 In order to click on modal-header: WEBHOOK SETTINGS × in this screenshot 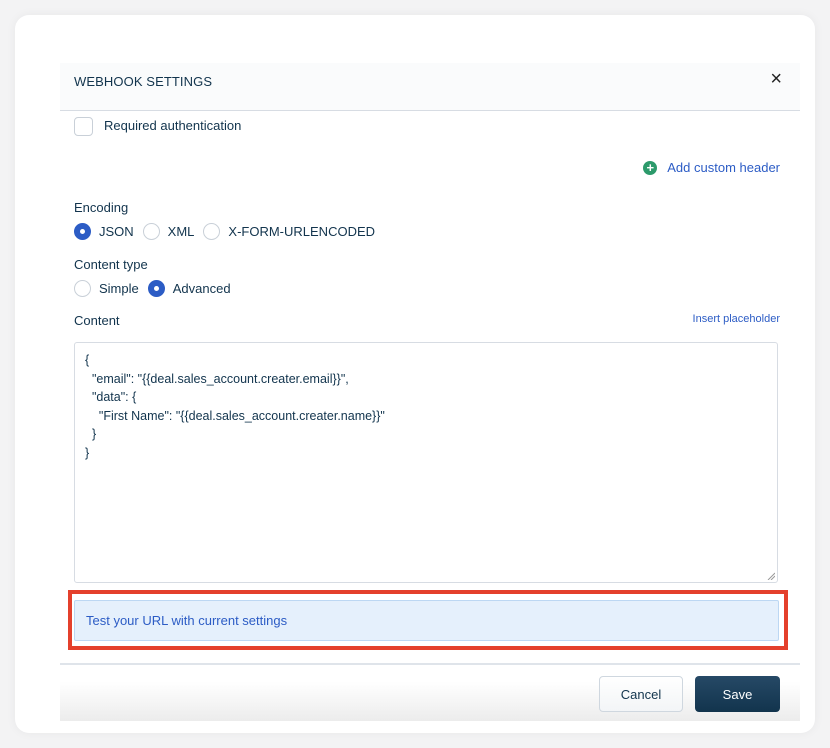, I will do `click(430, 87)`.